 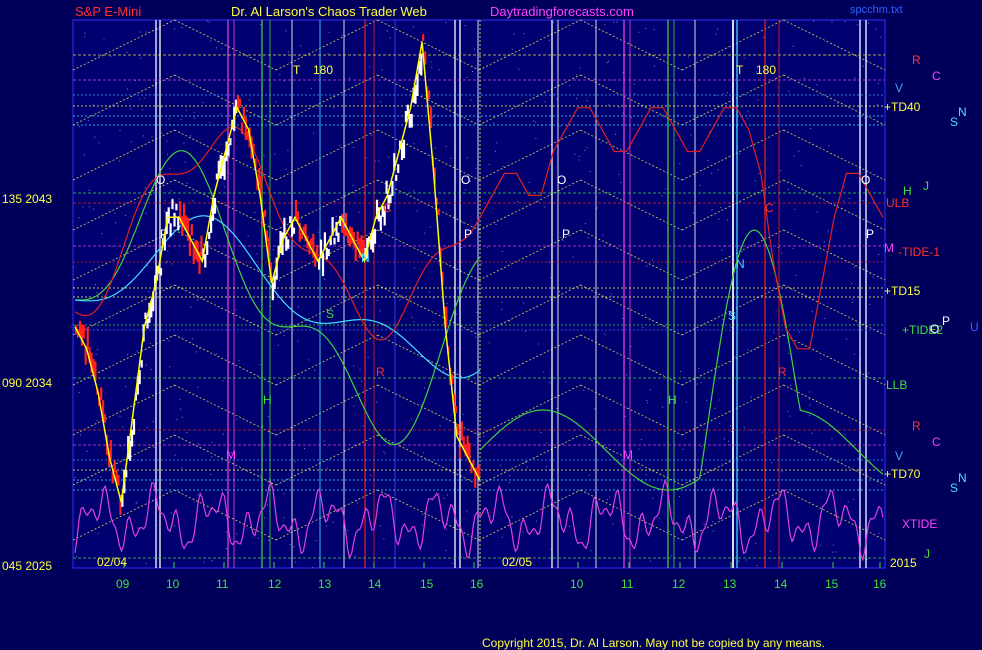 I want to click on x-tick-label: 16, so click(x=477, y=584).